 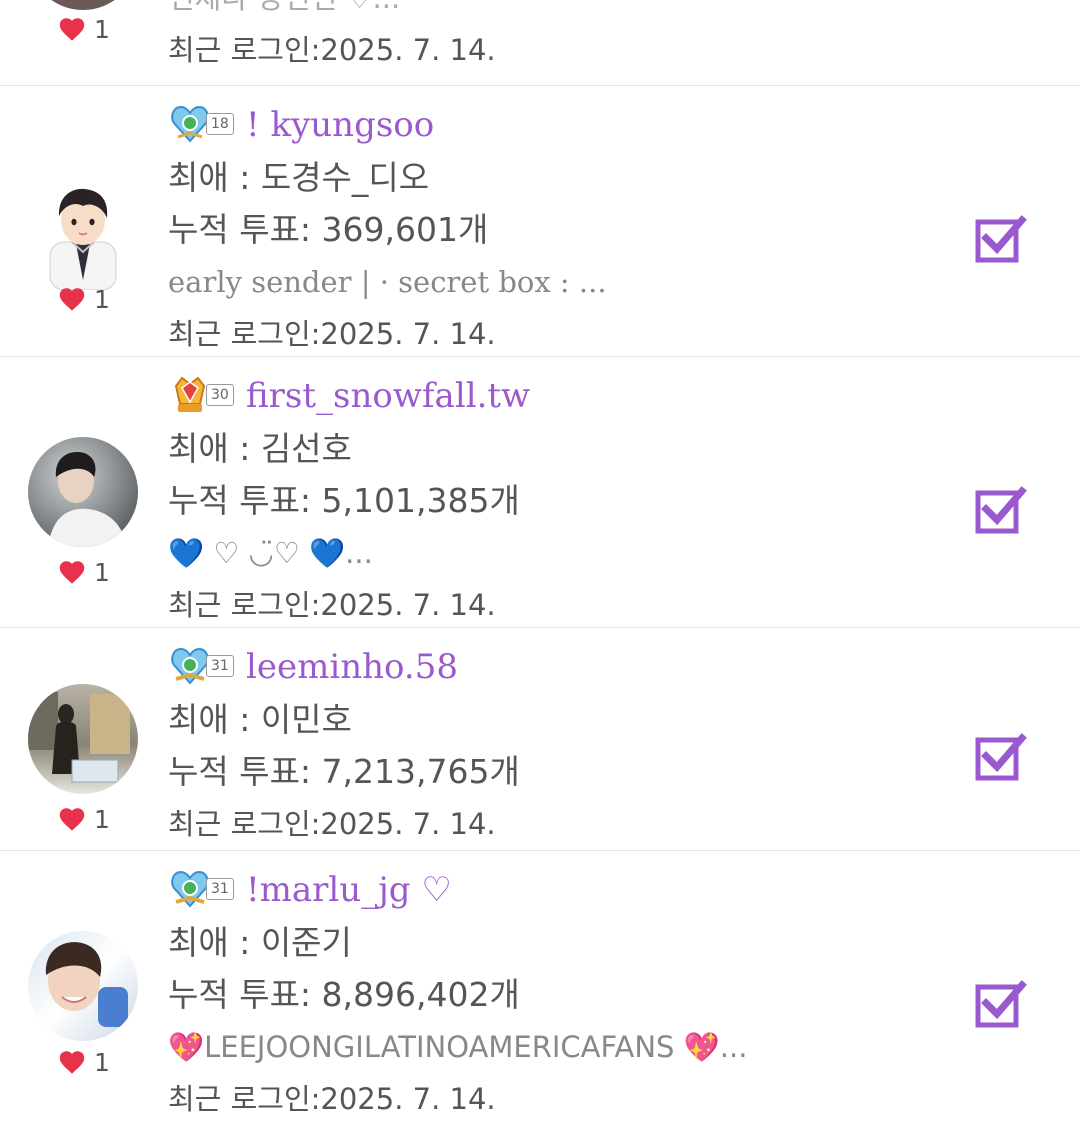 I want to click on level-number: 30, so click(x=220, y=395).